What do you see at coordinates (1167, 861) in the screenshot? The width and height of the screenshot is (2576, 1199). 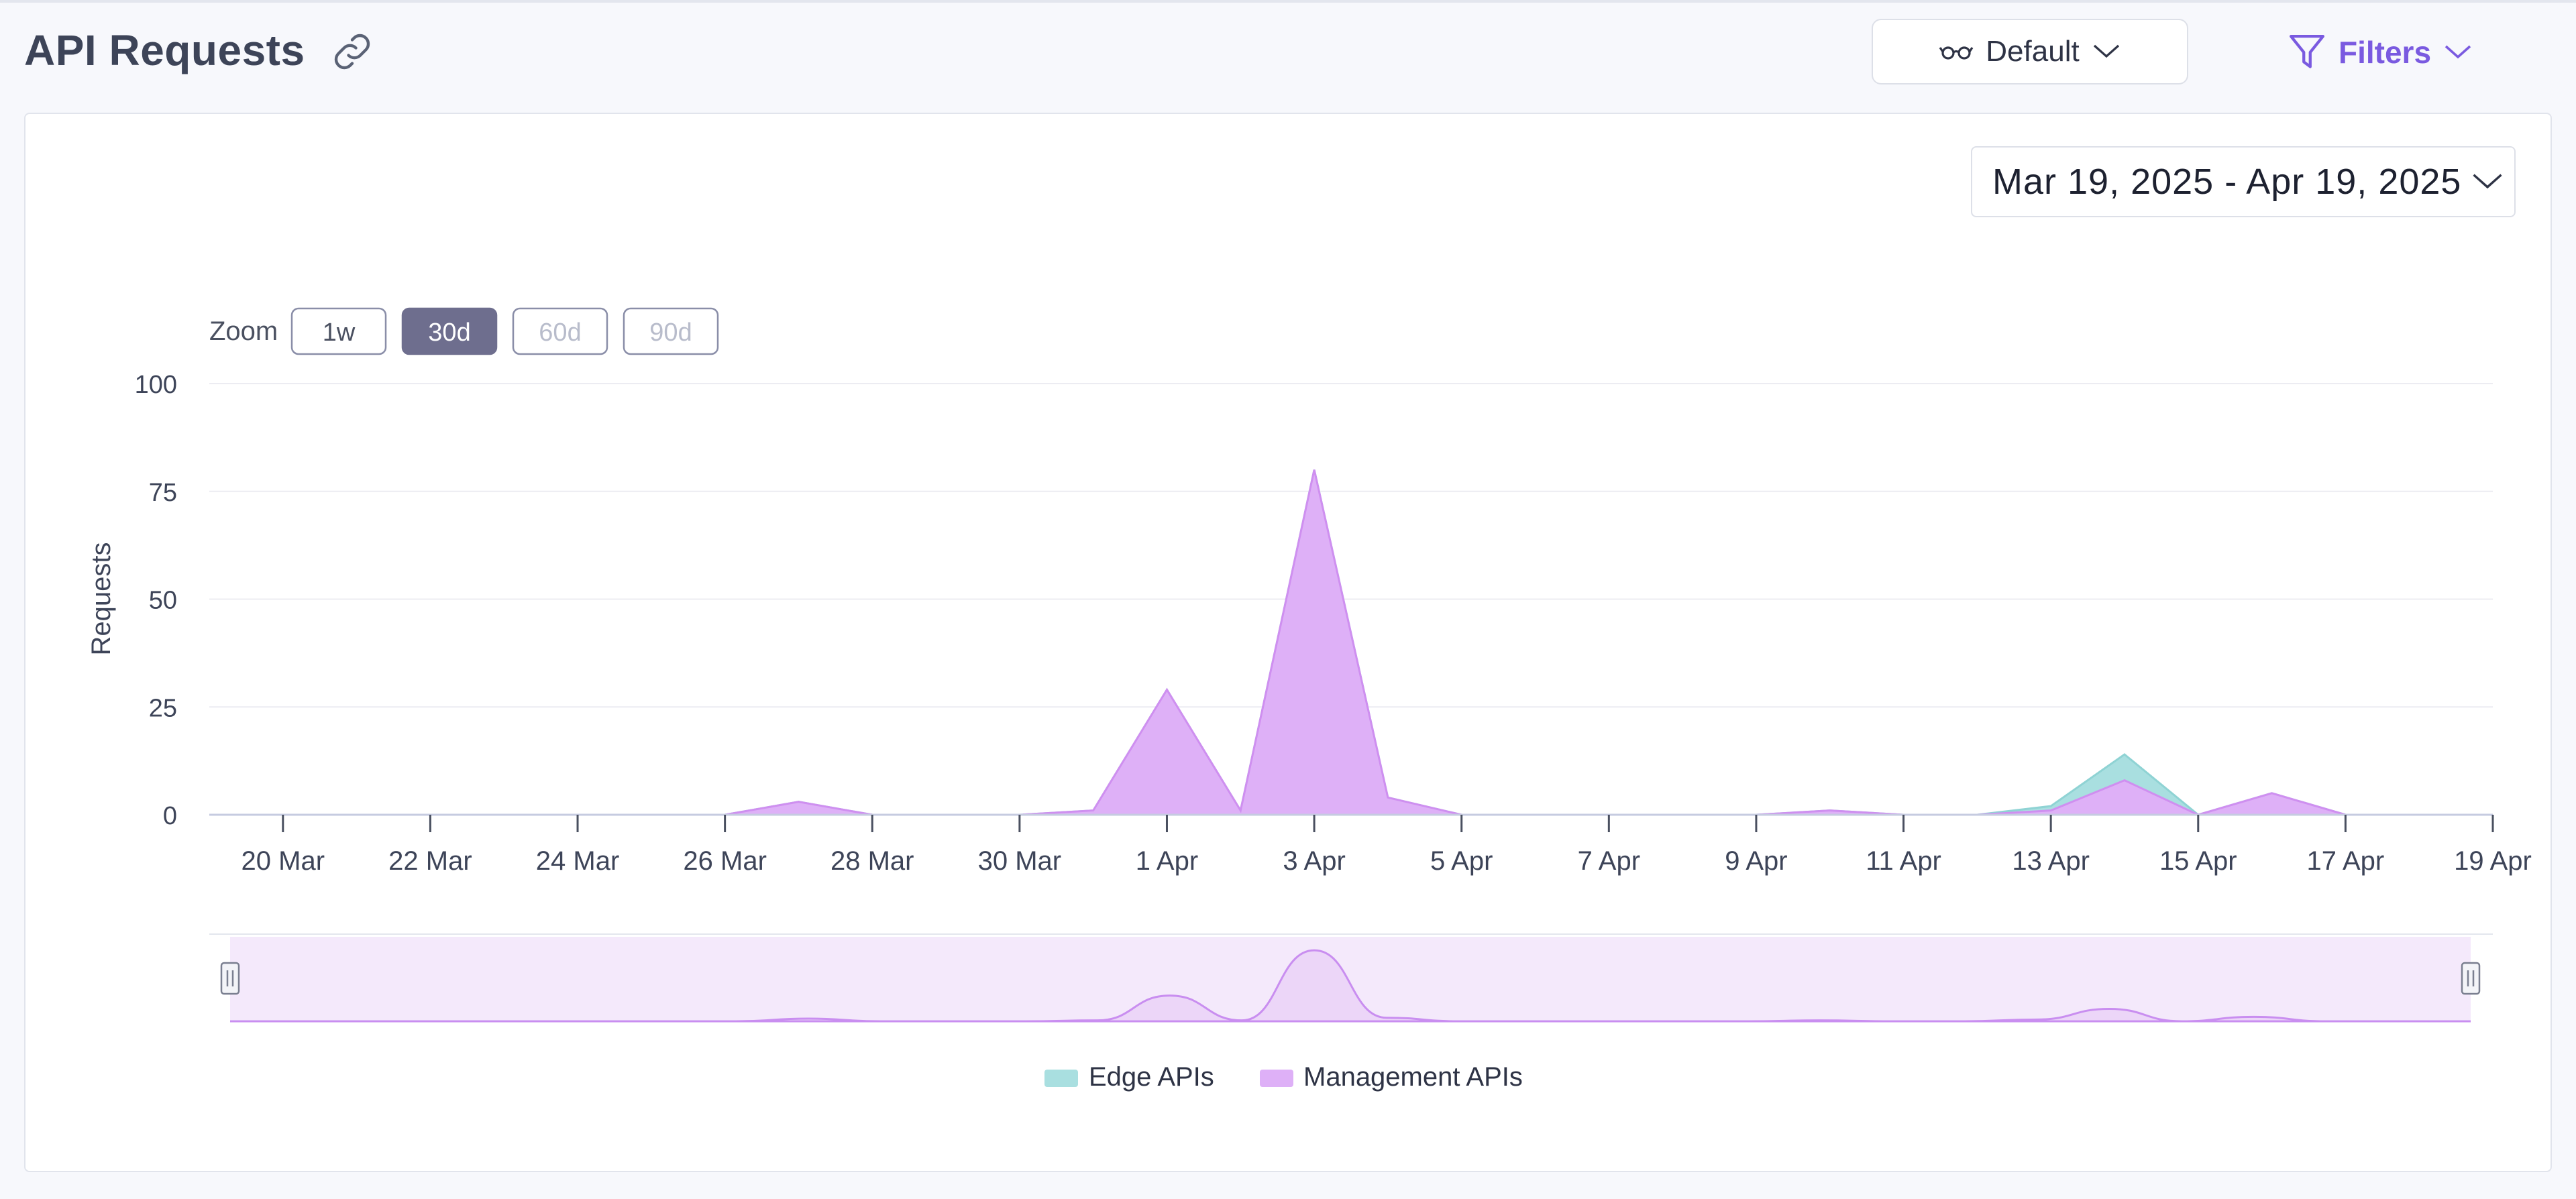 I see `x-tick-label: 1 Apr` at bounding box center [1167, 861].